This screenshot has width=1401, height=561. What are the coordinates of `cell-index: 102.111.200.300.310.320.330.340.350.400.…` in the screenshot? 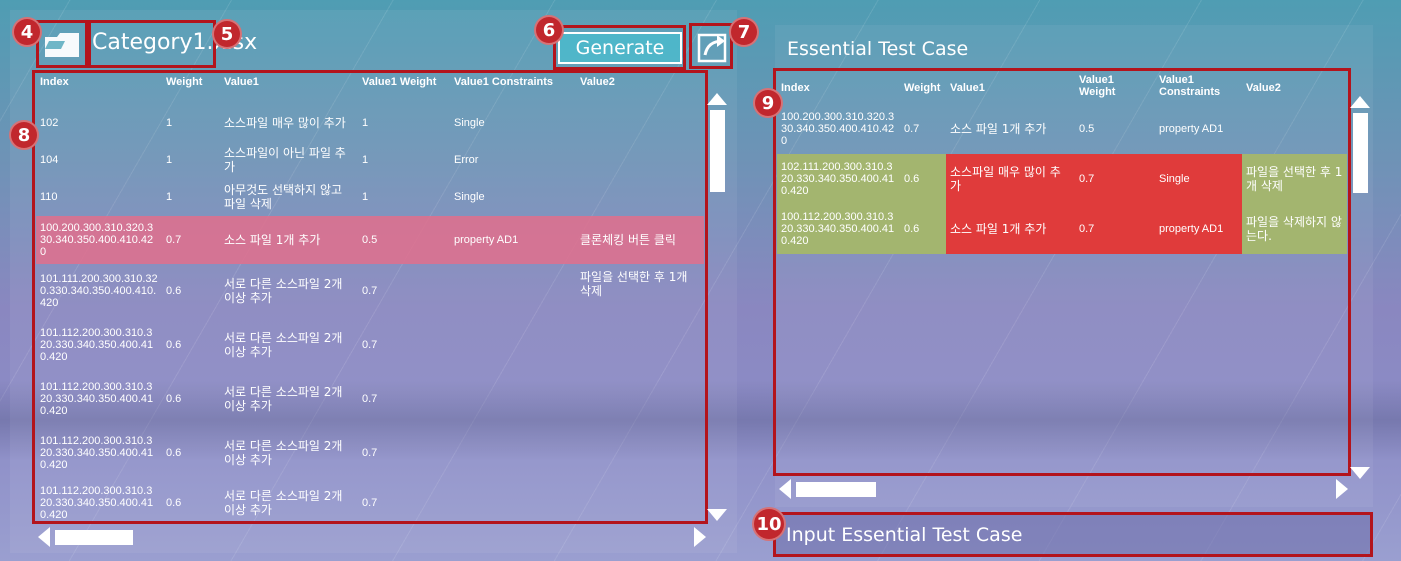 It's located at (838, 179).